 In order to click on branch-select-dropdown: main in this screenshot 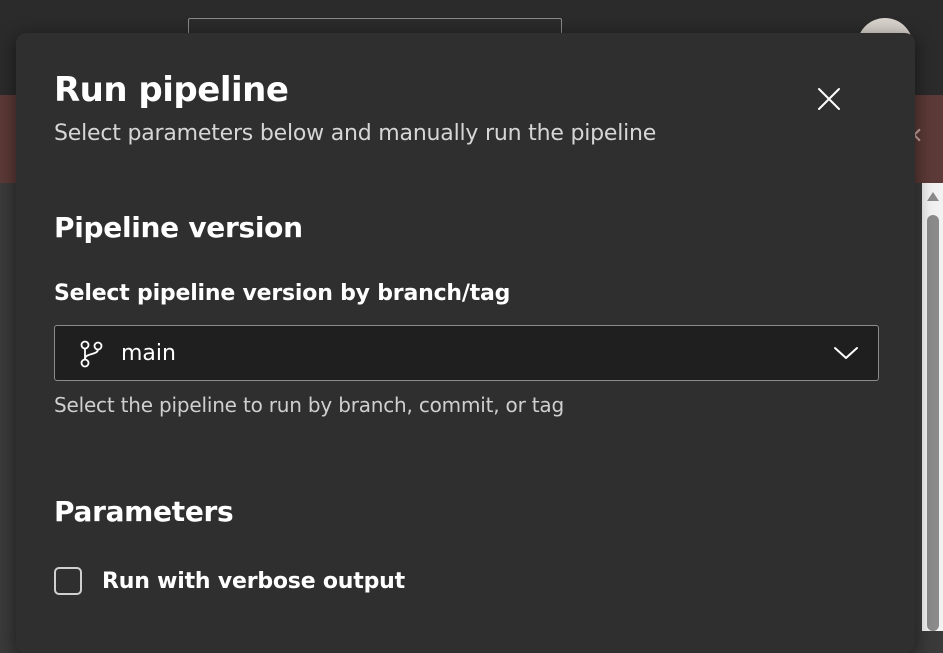, I will do `click(466, 353)`.